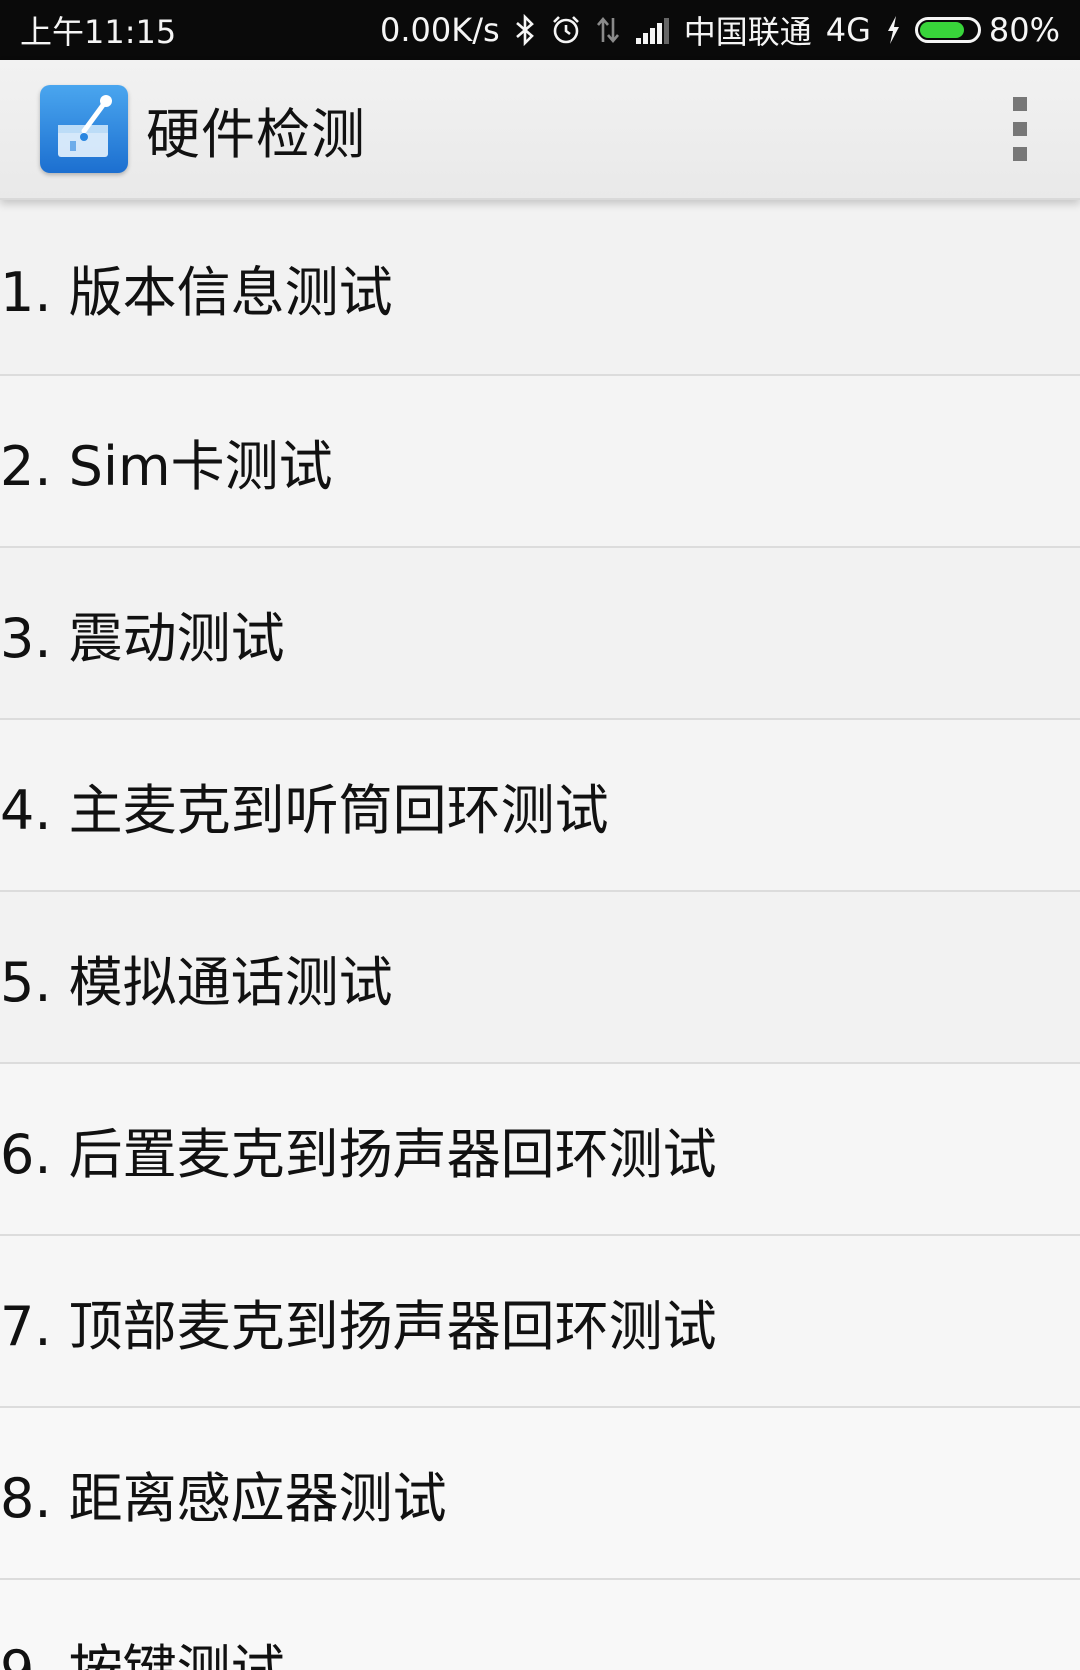  I want to click on battery-percent: 80%, so click(1024, 30).